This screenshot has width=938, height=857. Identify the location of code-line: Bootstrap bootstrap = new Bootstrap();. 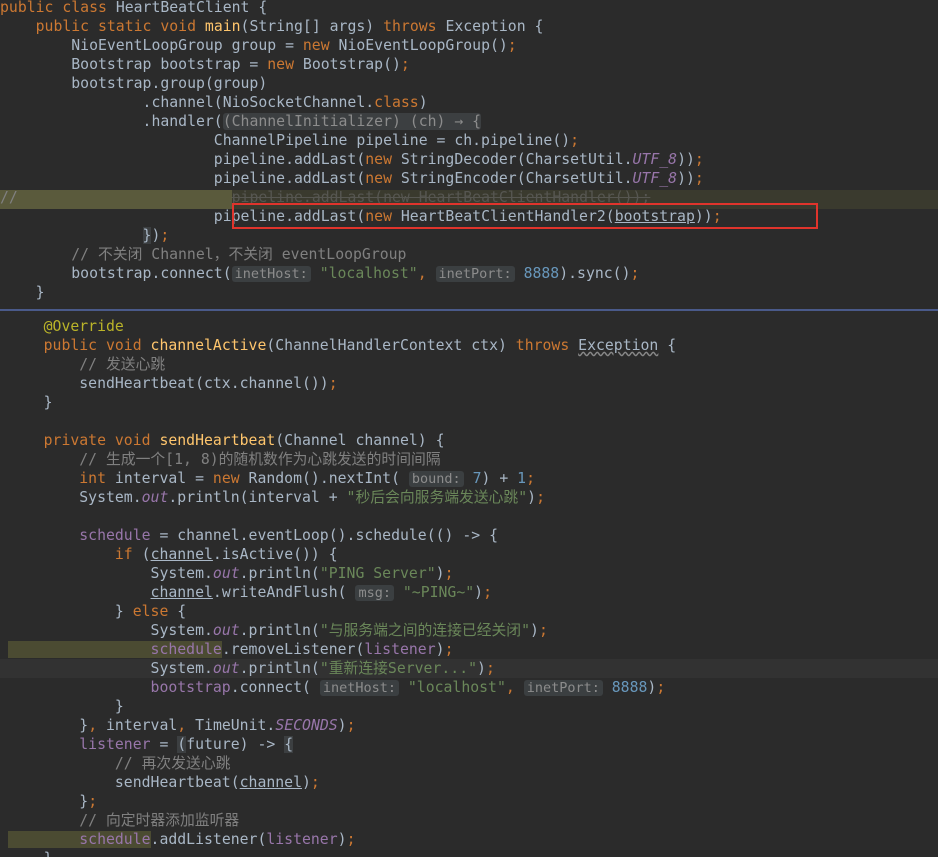
(205, 64).